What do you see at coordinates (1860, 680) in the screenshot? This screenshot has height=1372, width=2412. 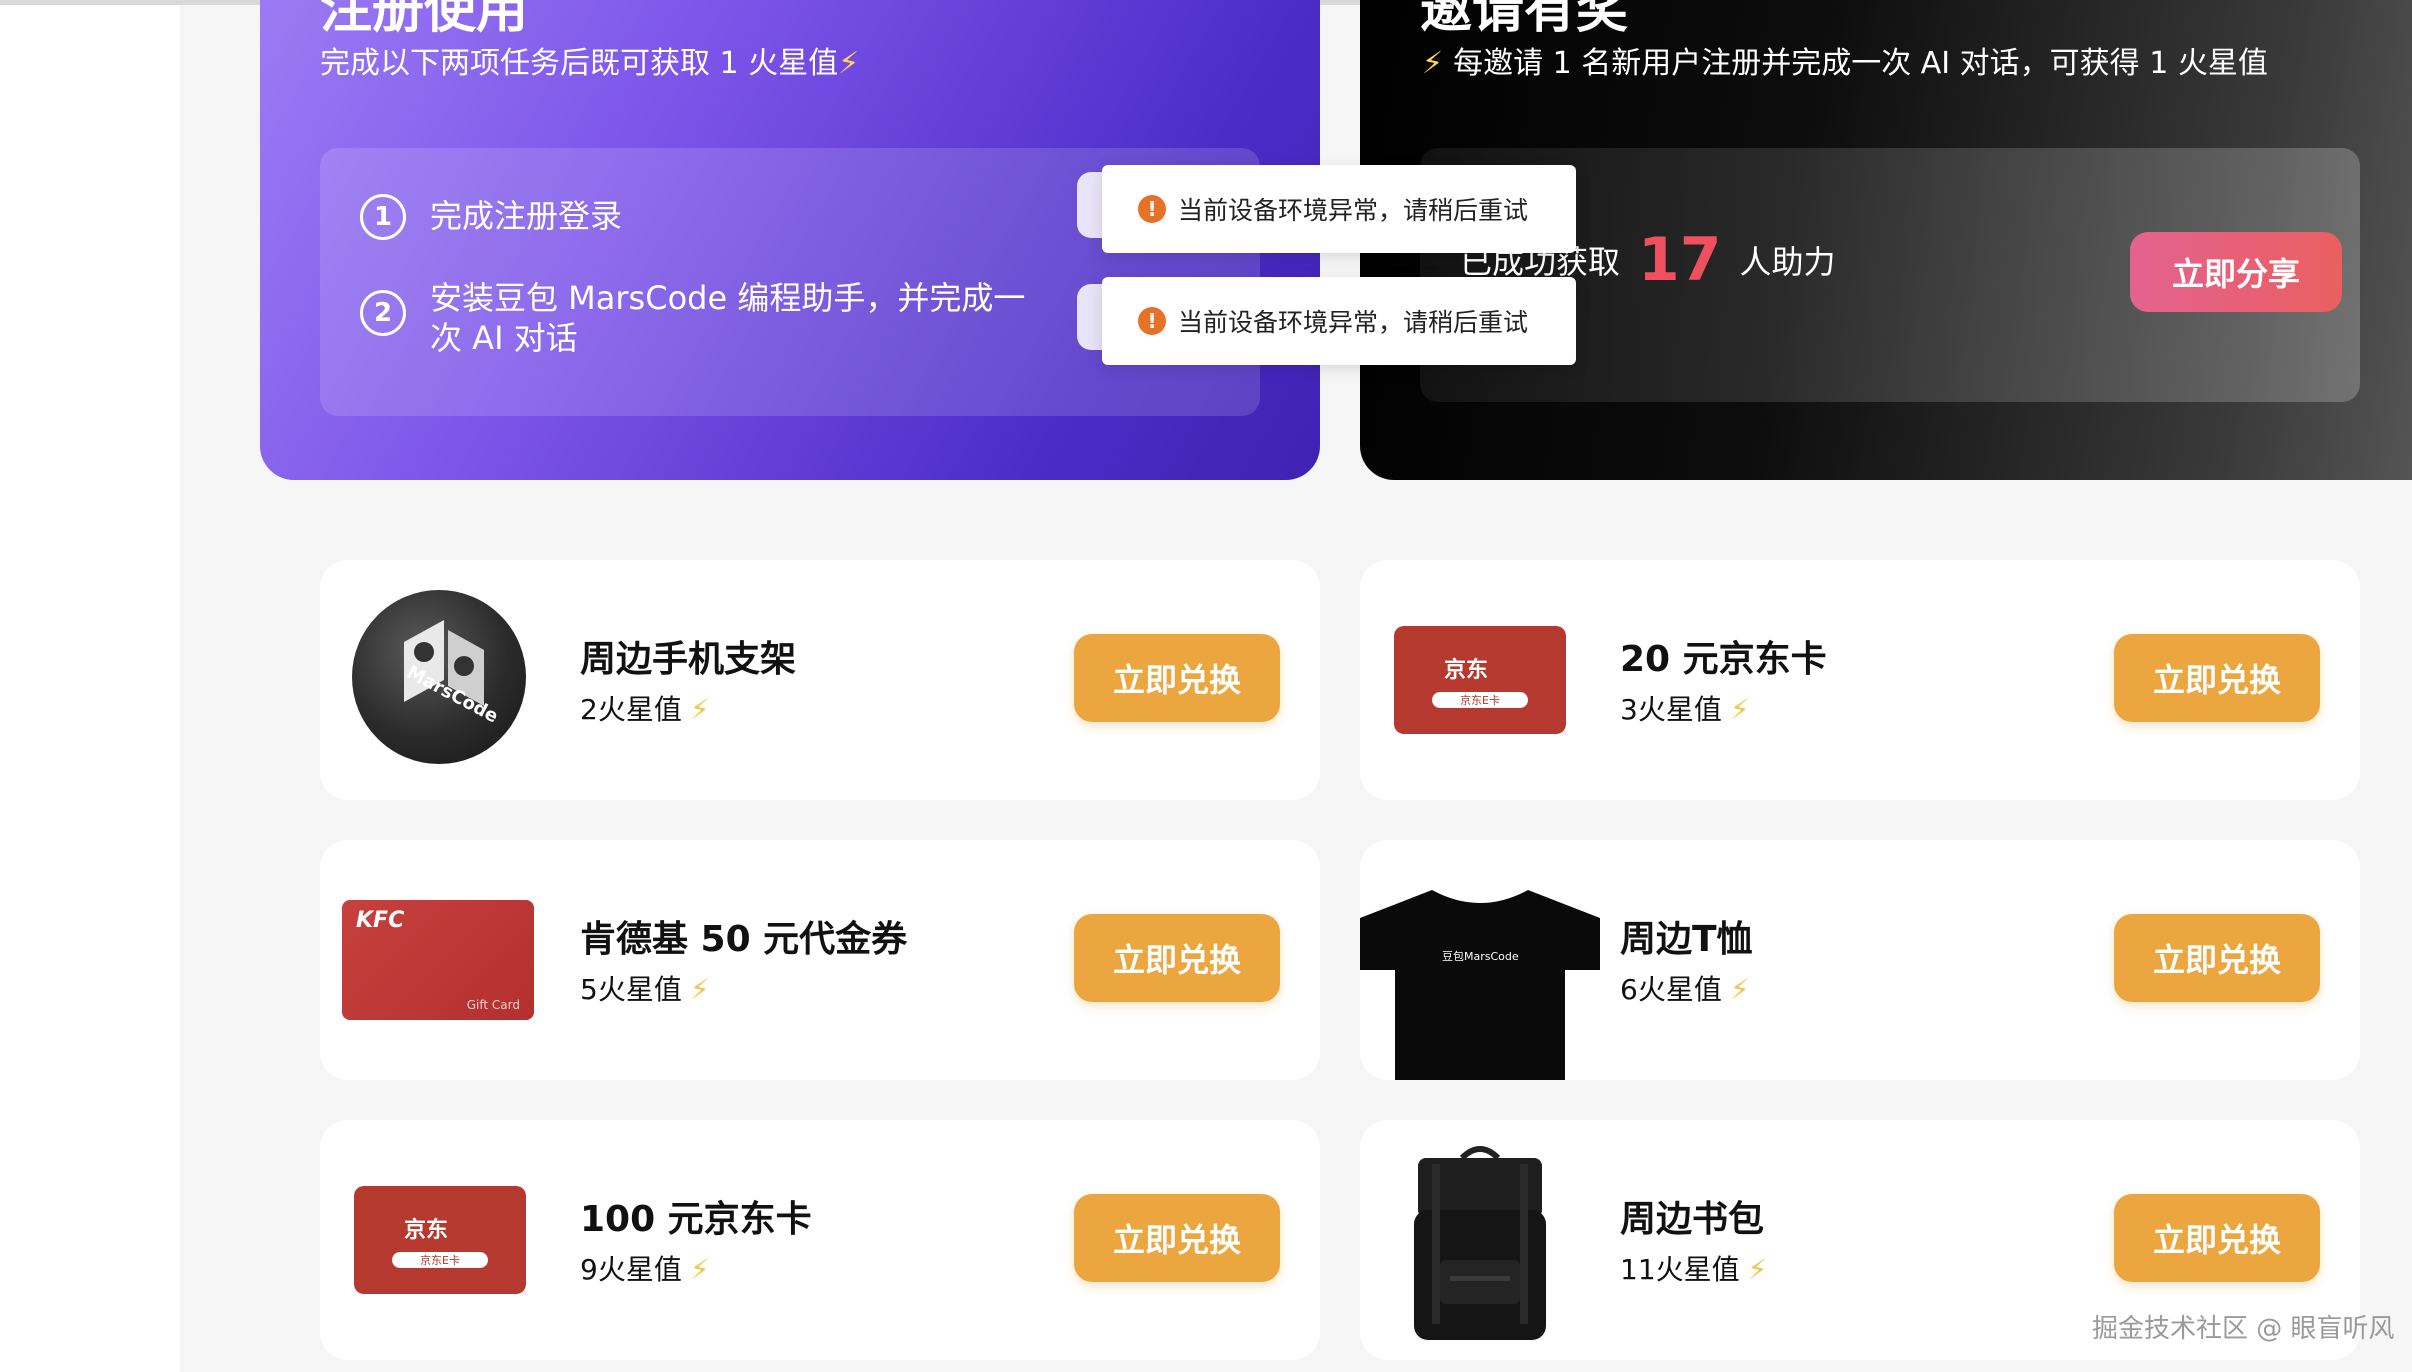 I see `reward-card: 京东 京东E卡 20 元京东卡 3火星值 ⚡ 立即兑换` at bounding box center [1860, 680].